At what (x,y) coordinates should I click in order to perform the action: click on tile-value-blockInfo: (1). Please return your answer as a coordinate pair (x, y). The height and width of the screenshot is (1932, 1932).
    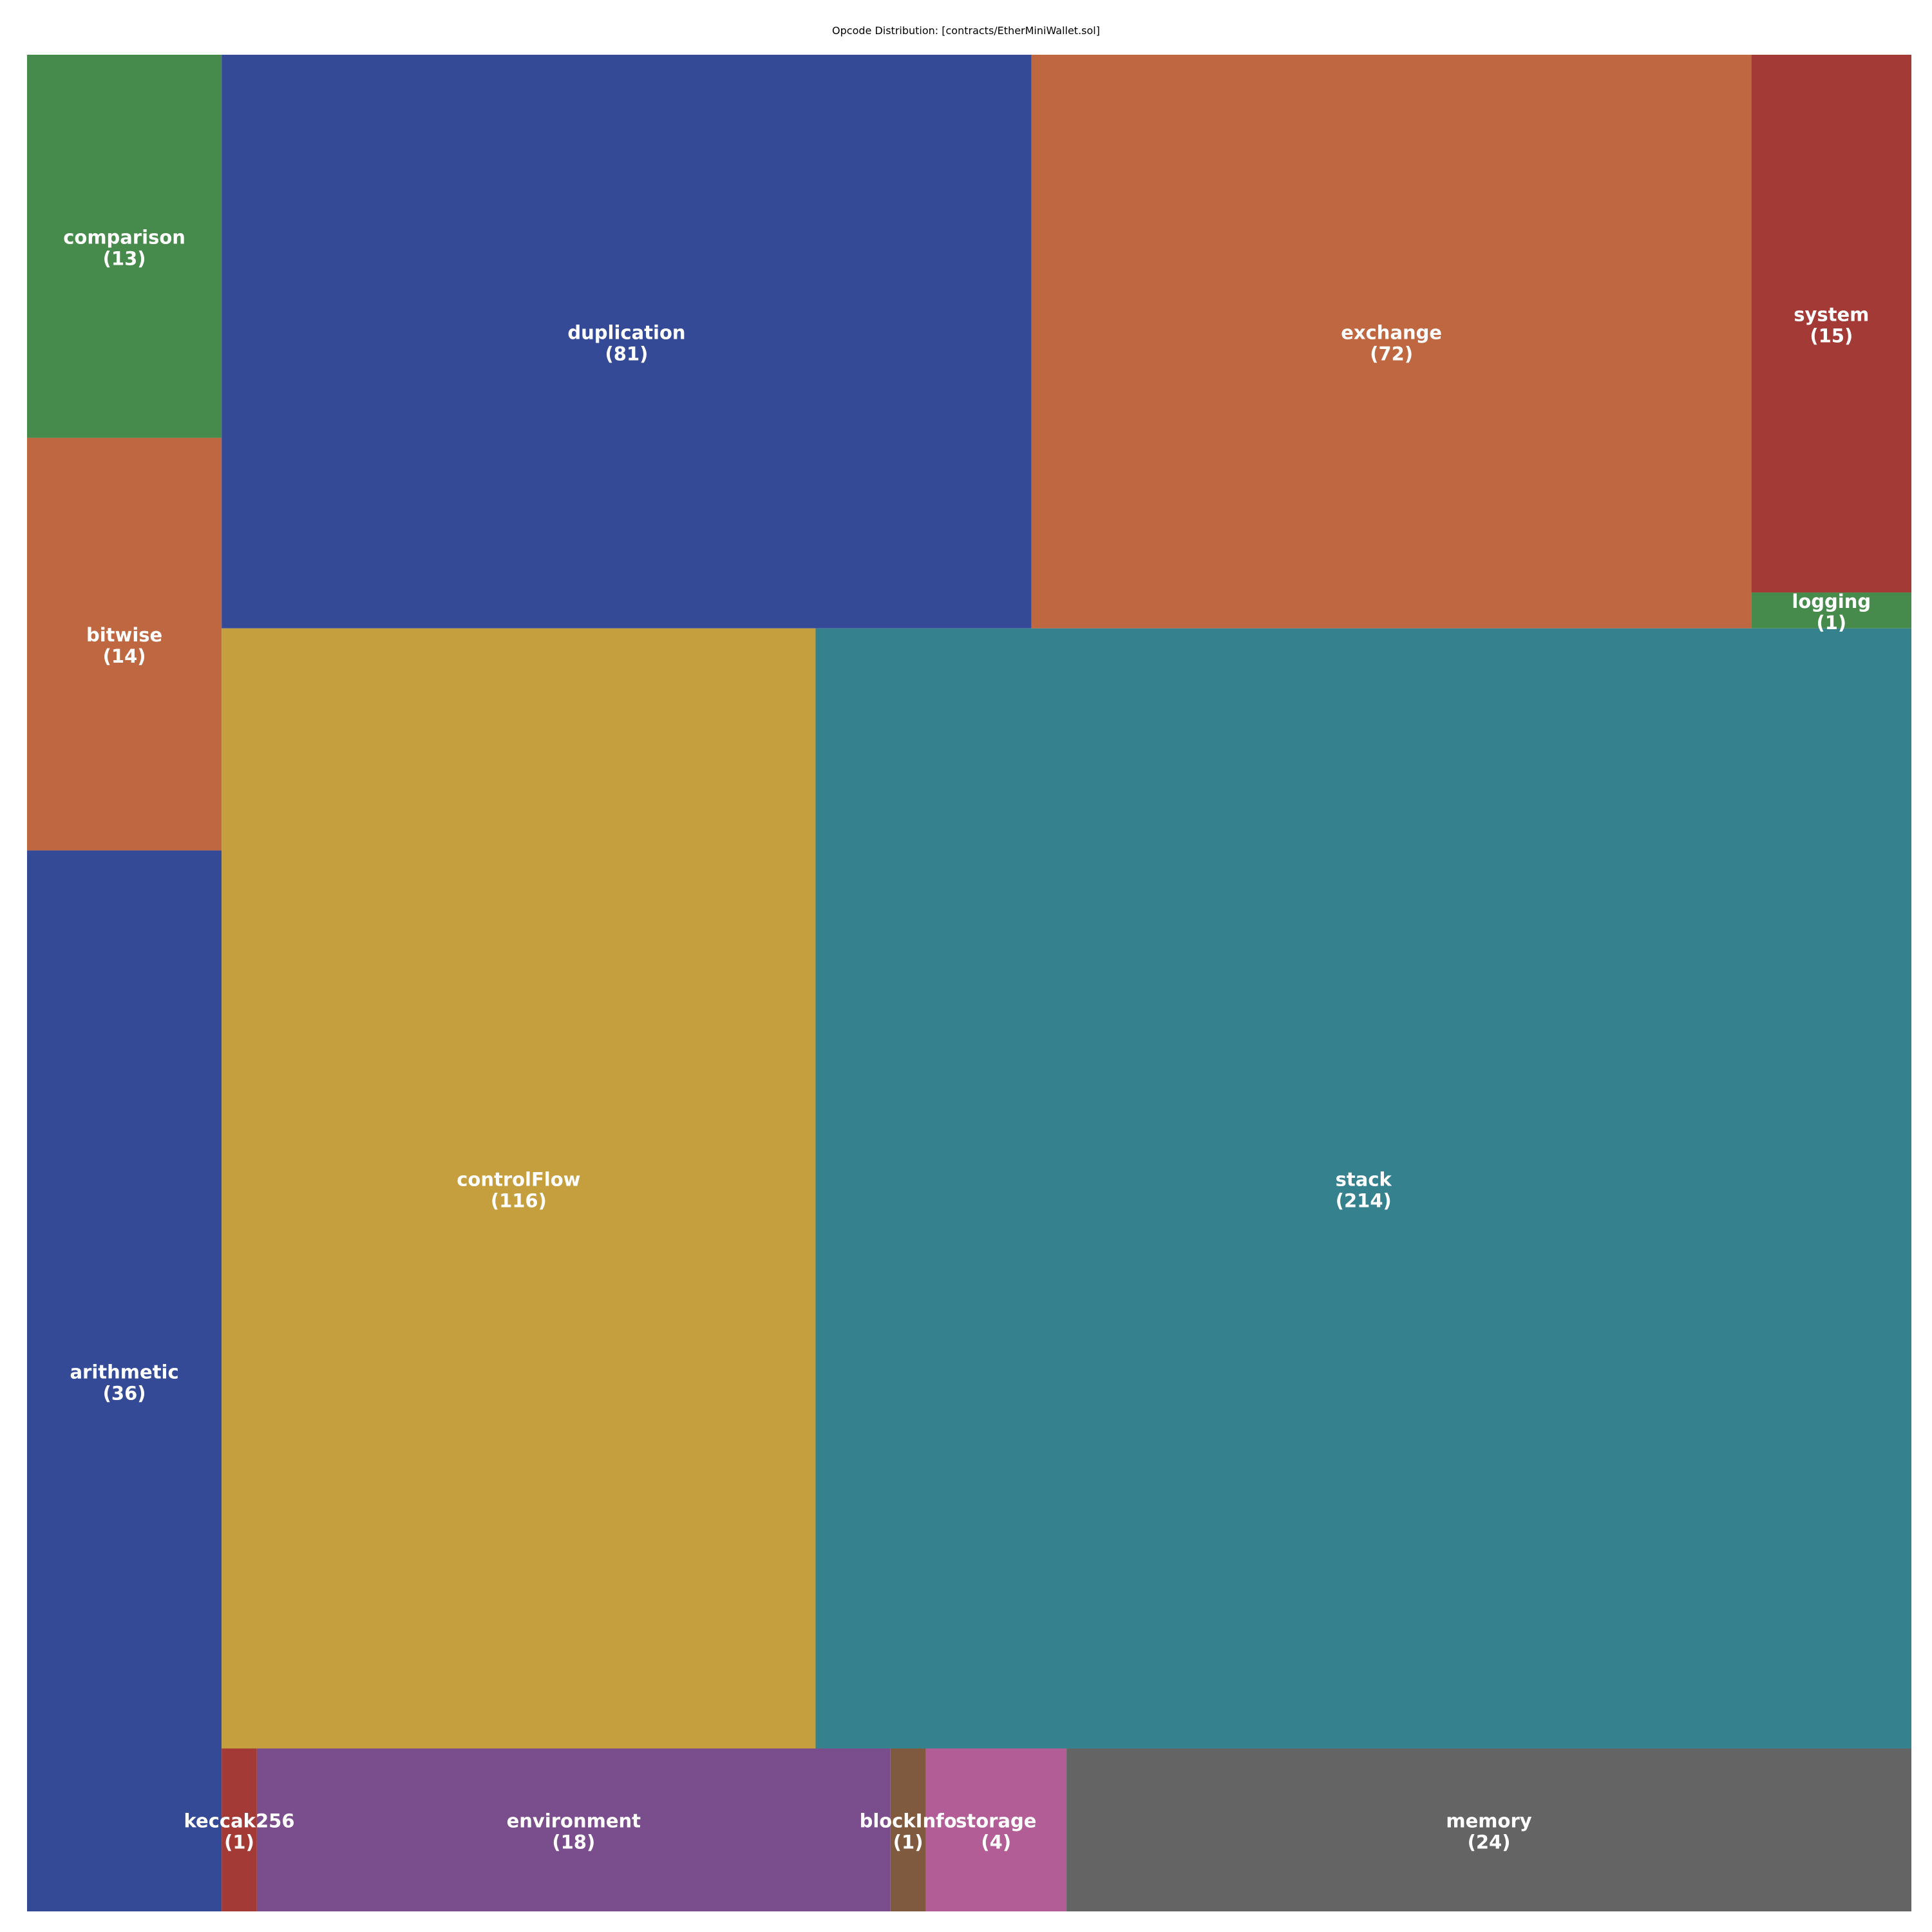
    Looking at the image, I should click on (908, 1843).